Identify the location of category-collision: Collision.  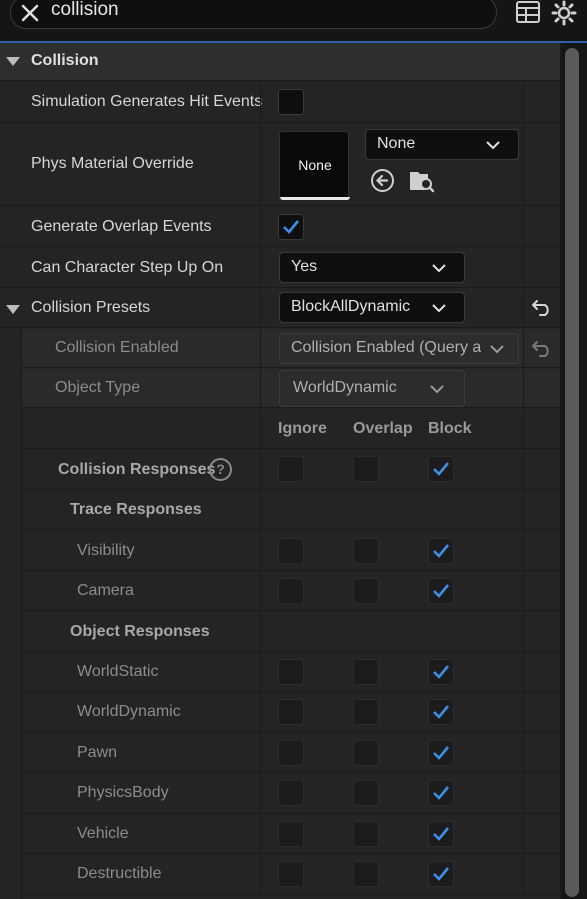
(280, 62).